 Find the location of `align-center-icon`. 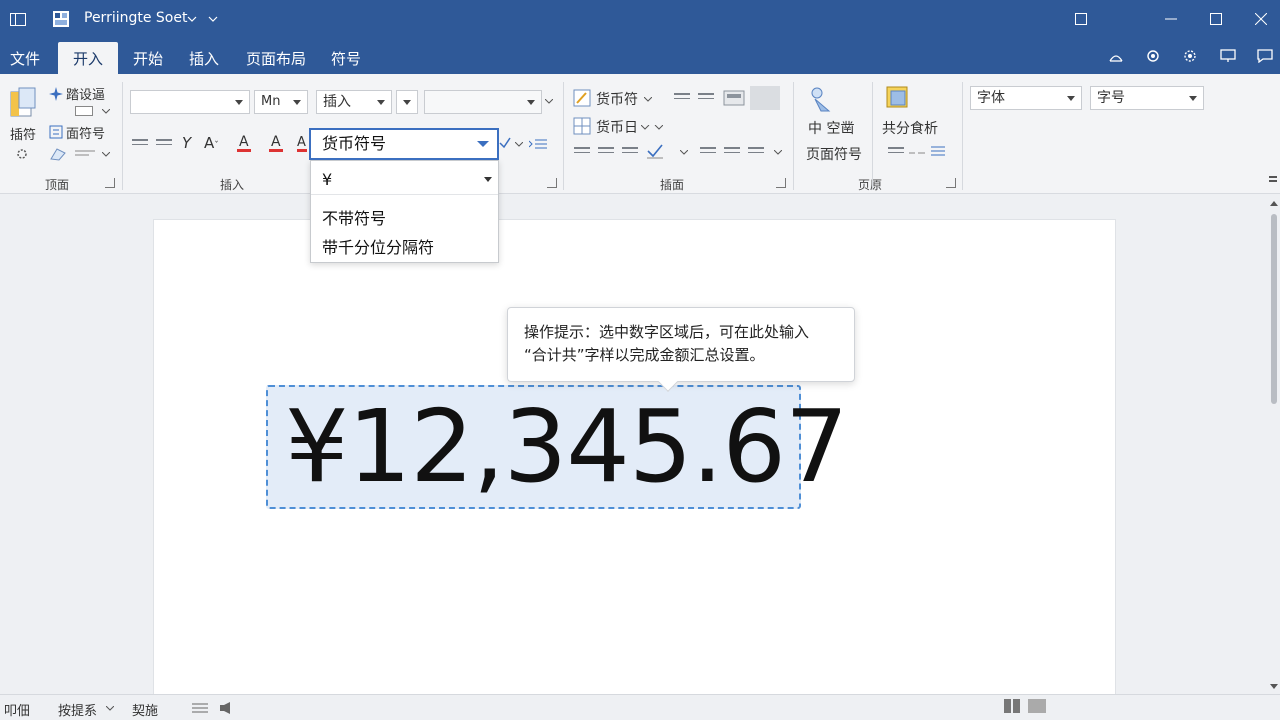

align-center-icon is located at coordinates (164, 142).